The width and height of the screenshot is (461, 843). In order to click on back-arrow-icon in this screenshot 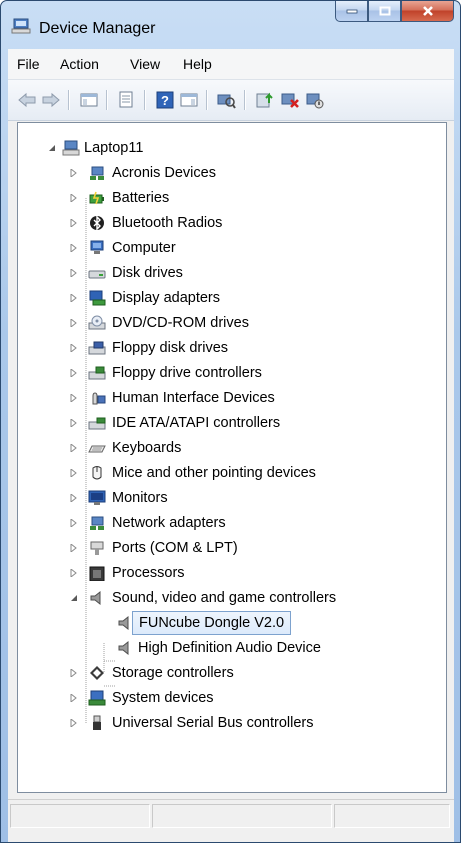, I will do `click(27, 100)`.